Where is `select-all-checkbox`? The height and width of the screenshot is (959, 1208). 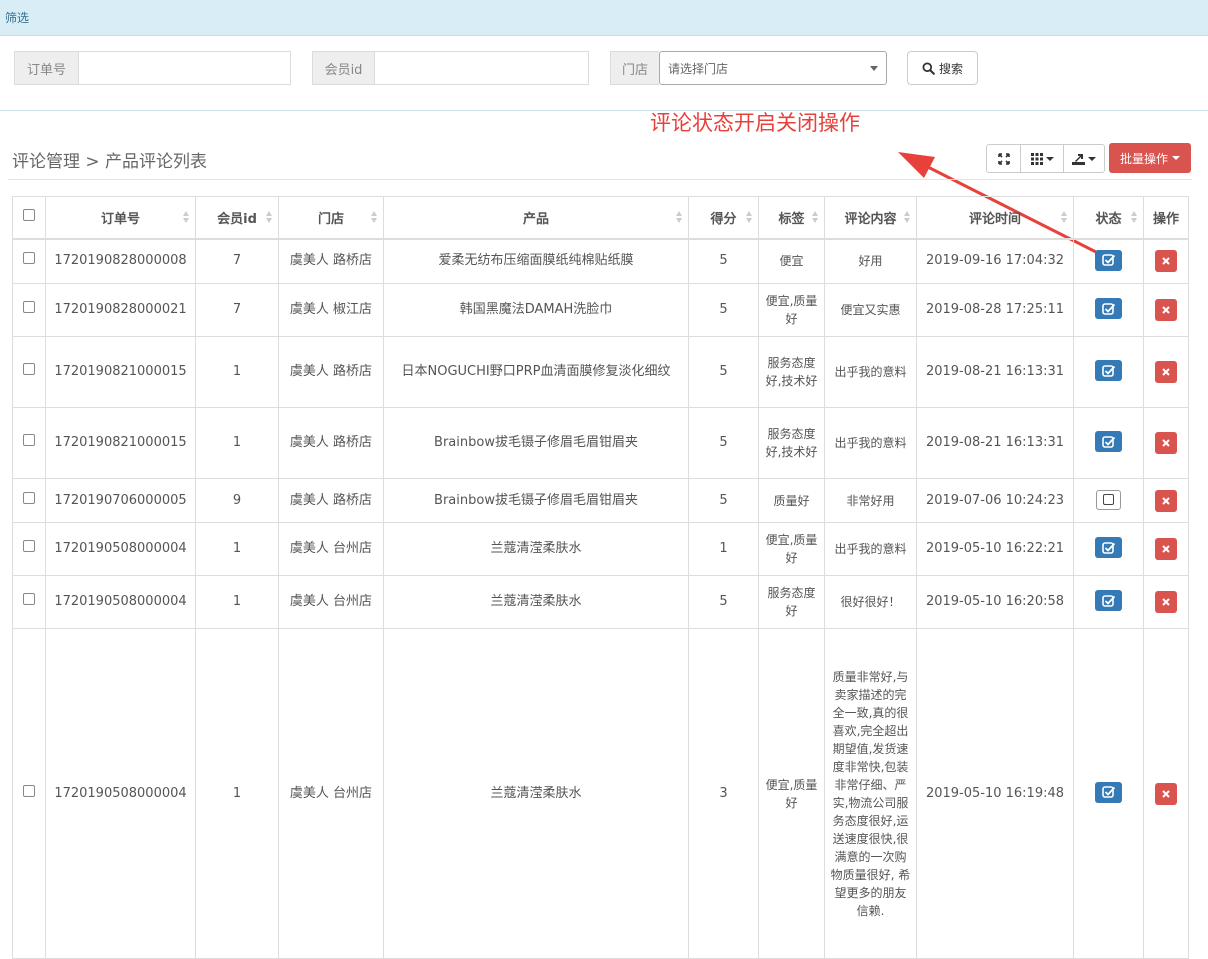
select-all-checkbox is located at coordinates (29, 215).